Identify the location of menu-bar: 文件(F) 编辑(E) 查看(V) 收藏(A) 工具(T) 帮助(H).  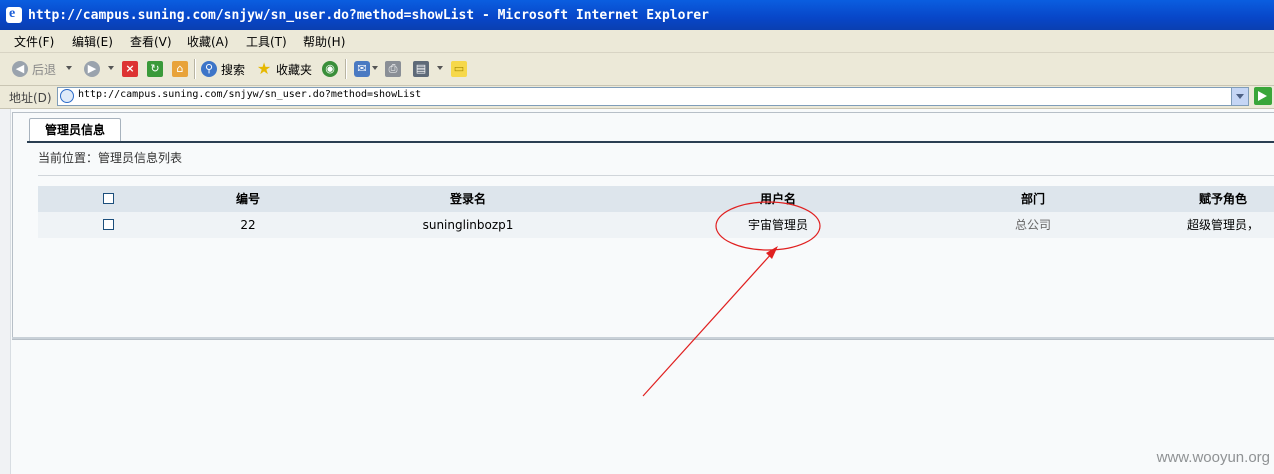
(637, 41).